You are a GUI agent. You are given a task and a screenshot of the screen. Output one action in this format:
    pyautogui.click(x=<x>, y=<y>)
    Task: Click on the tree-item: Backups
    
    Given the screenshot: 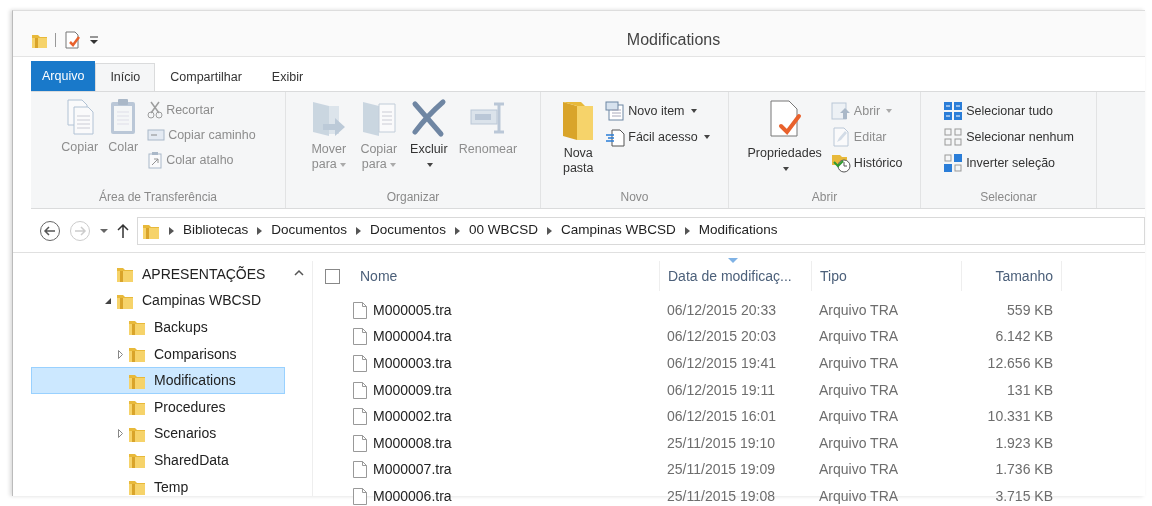 What is the action you would take?
    pyautogui.click(x=158, y=327)
    